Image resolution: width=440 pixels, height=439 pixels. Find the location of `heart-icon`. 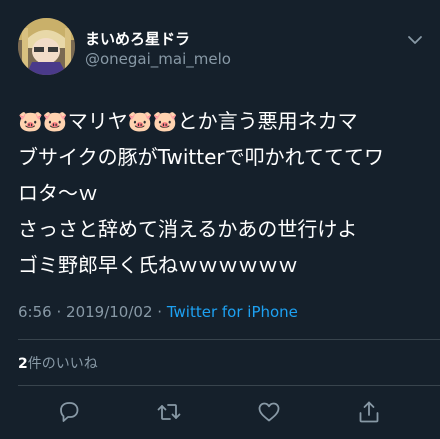

heart-icon is located at coordinates (269, 412).